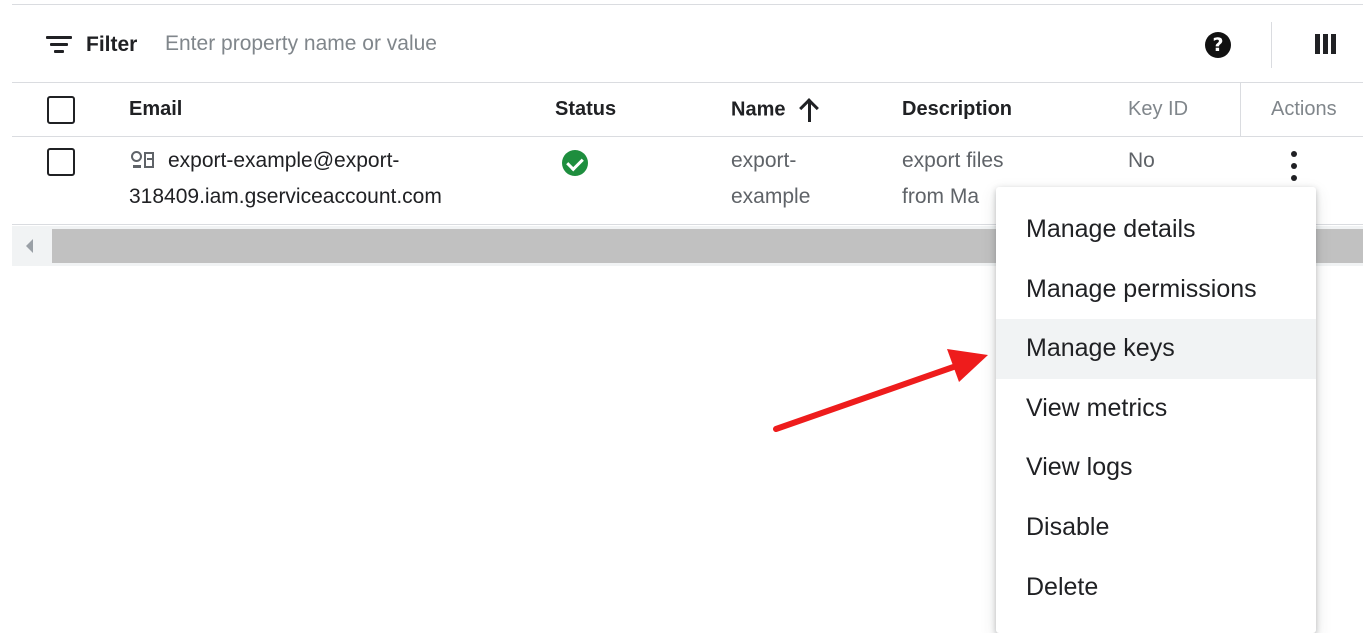 The width and height of the screenshot is (1363, 633). Describe the element at coordinates (687, 44) in the screenshot. I see `filter-bar: Filter ?` at that location.